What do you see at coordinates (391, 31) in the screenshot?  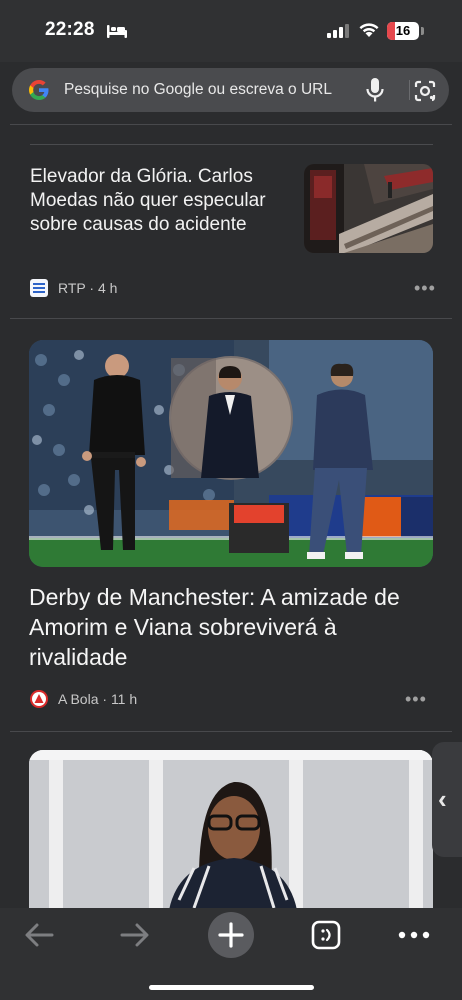 I see `battery-level-fill` at bounding box center [391, 31].